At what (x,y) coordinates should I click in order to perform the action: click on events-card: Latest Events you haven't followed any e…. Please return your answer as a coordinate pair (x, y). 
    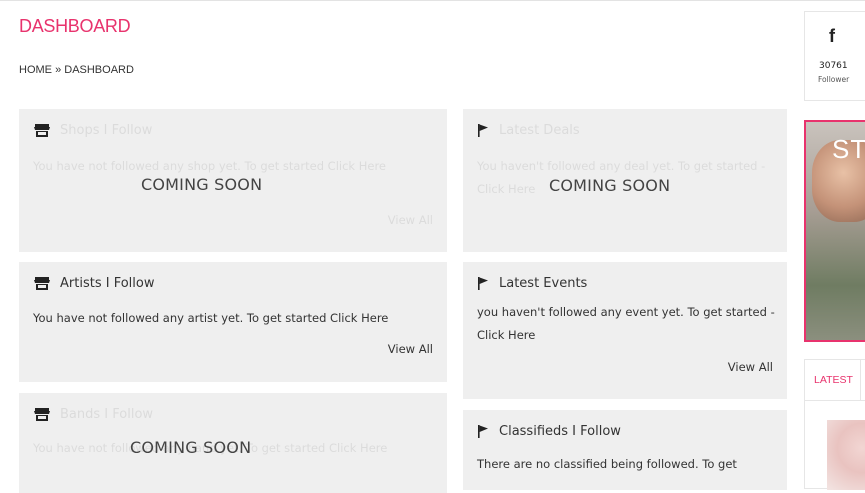
    Looking at the image, I should click on (625, 330).